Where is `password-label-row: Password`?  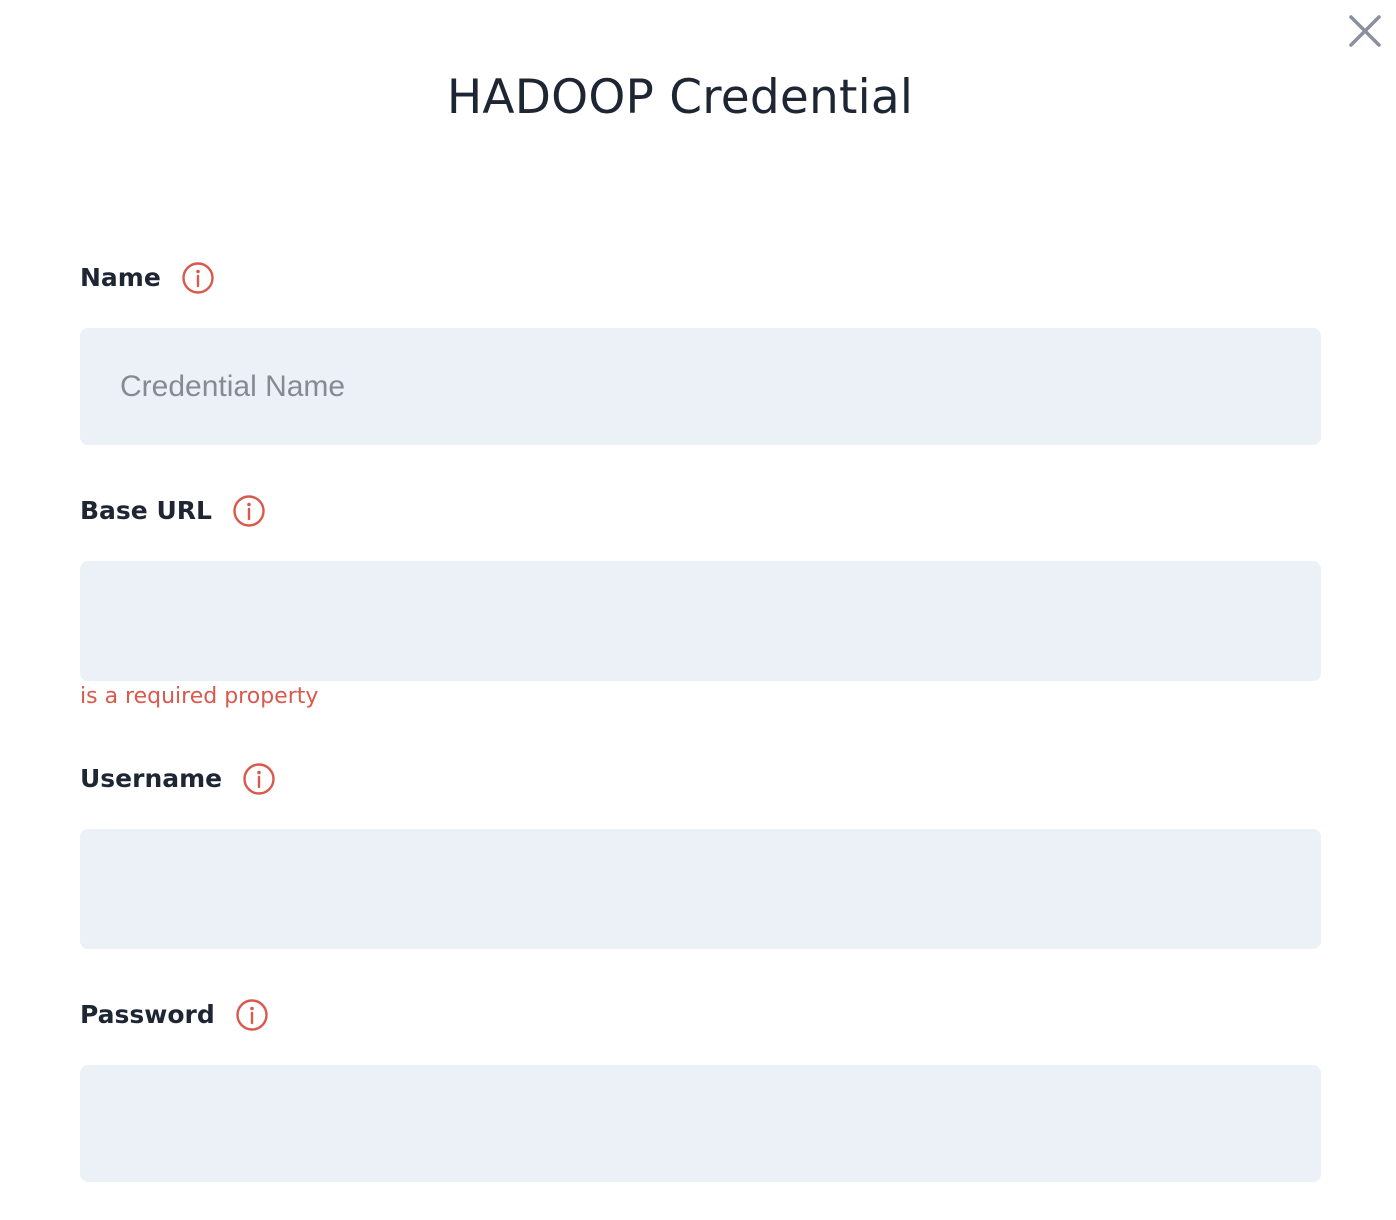
password-label-row: Password is located at coordinates (174, 1015).